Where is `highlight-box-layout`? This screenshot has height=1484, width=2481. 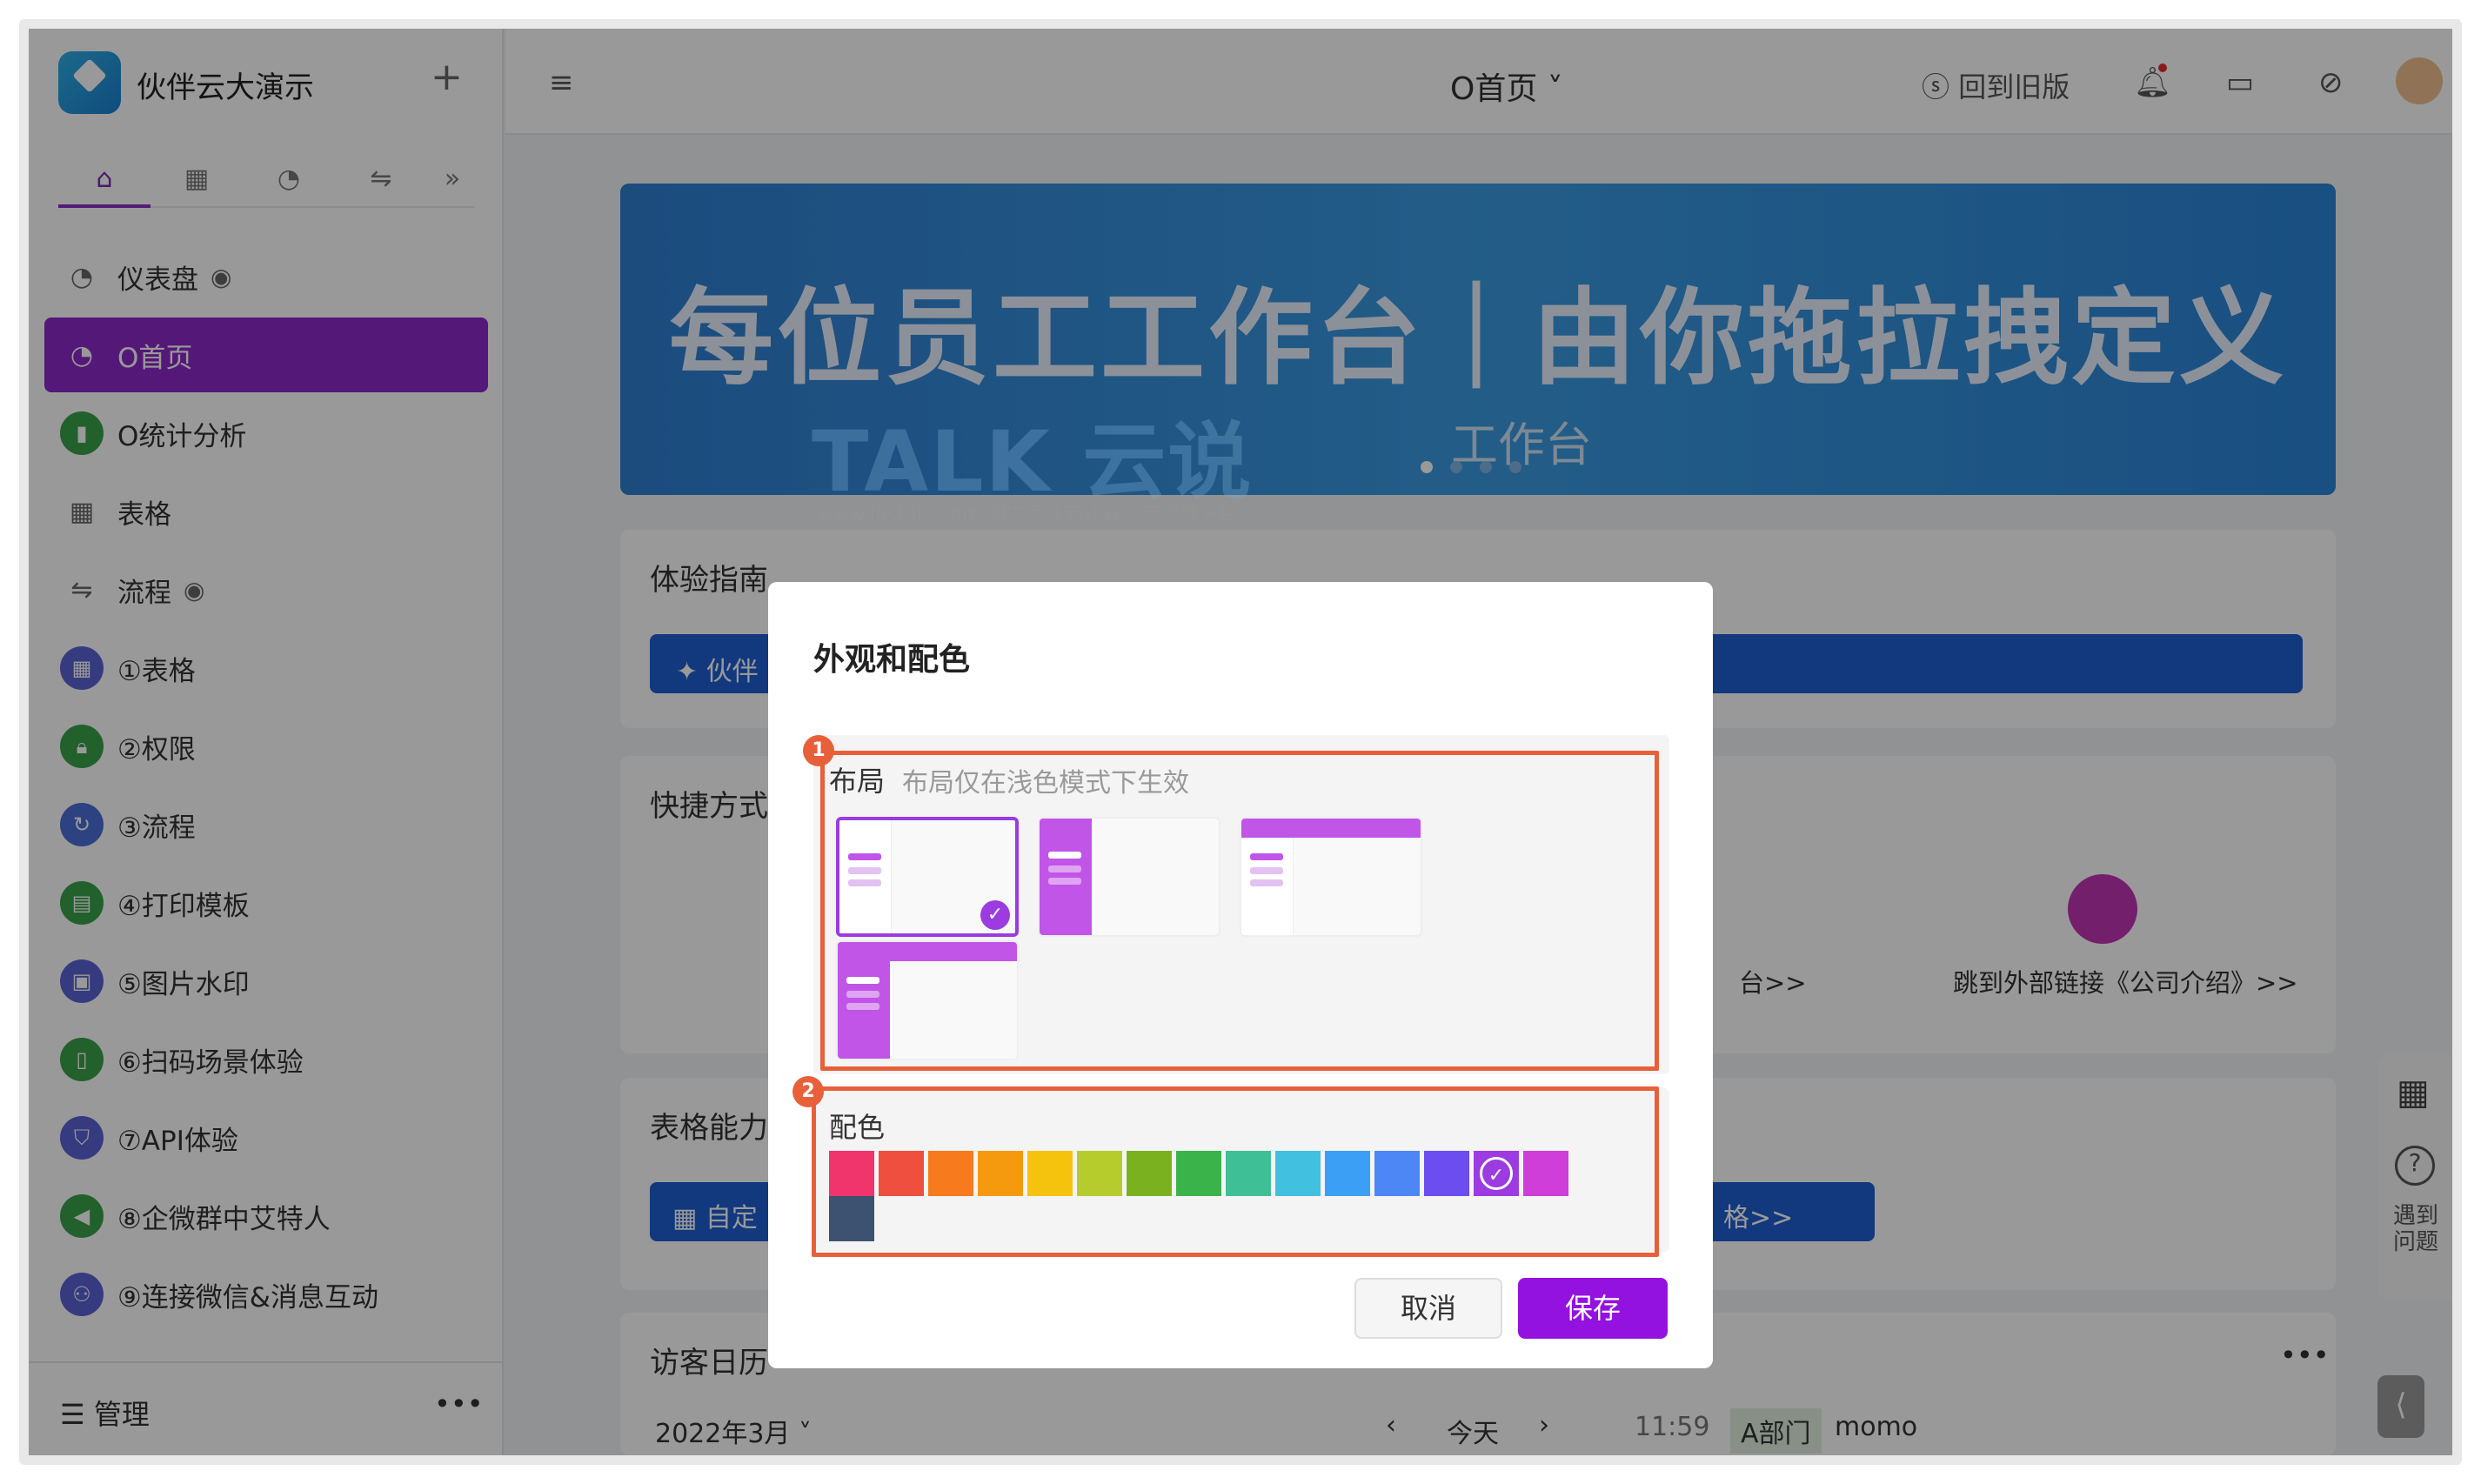
highlight-box-layout is located at coordinates (1239, 911).